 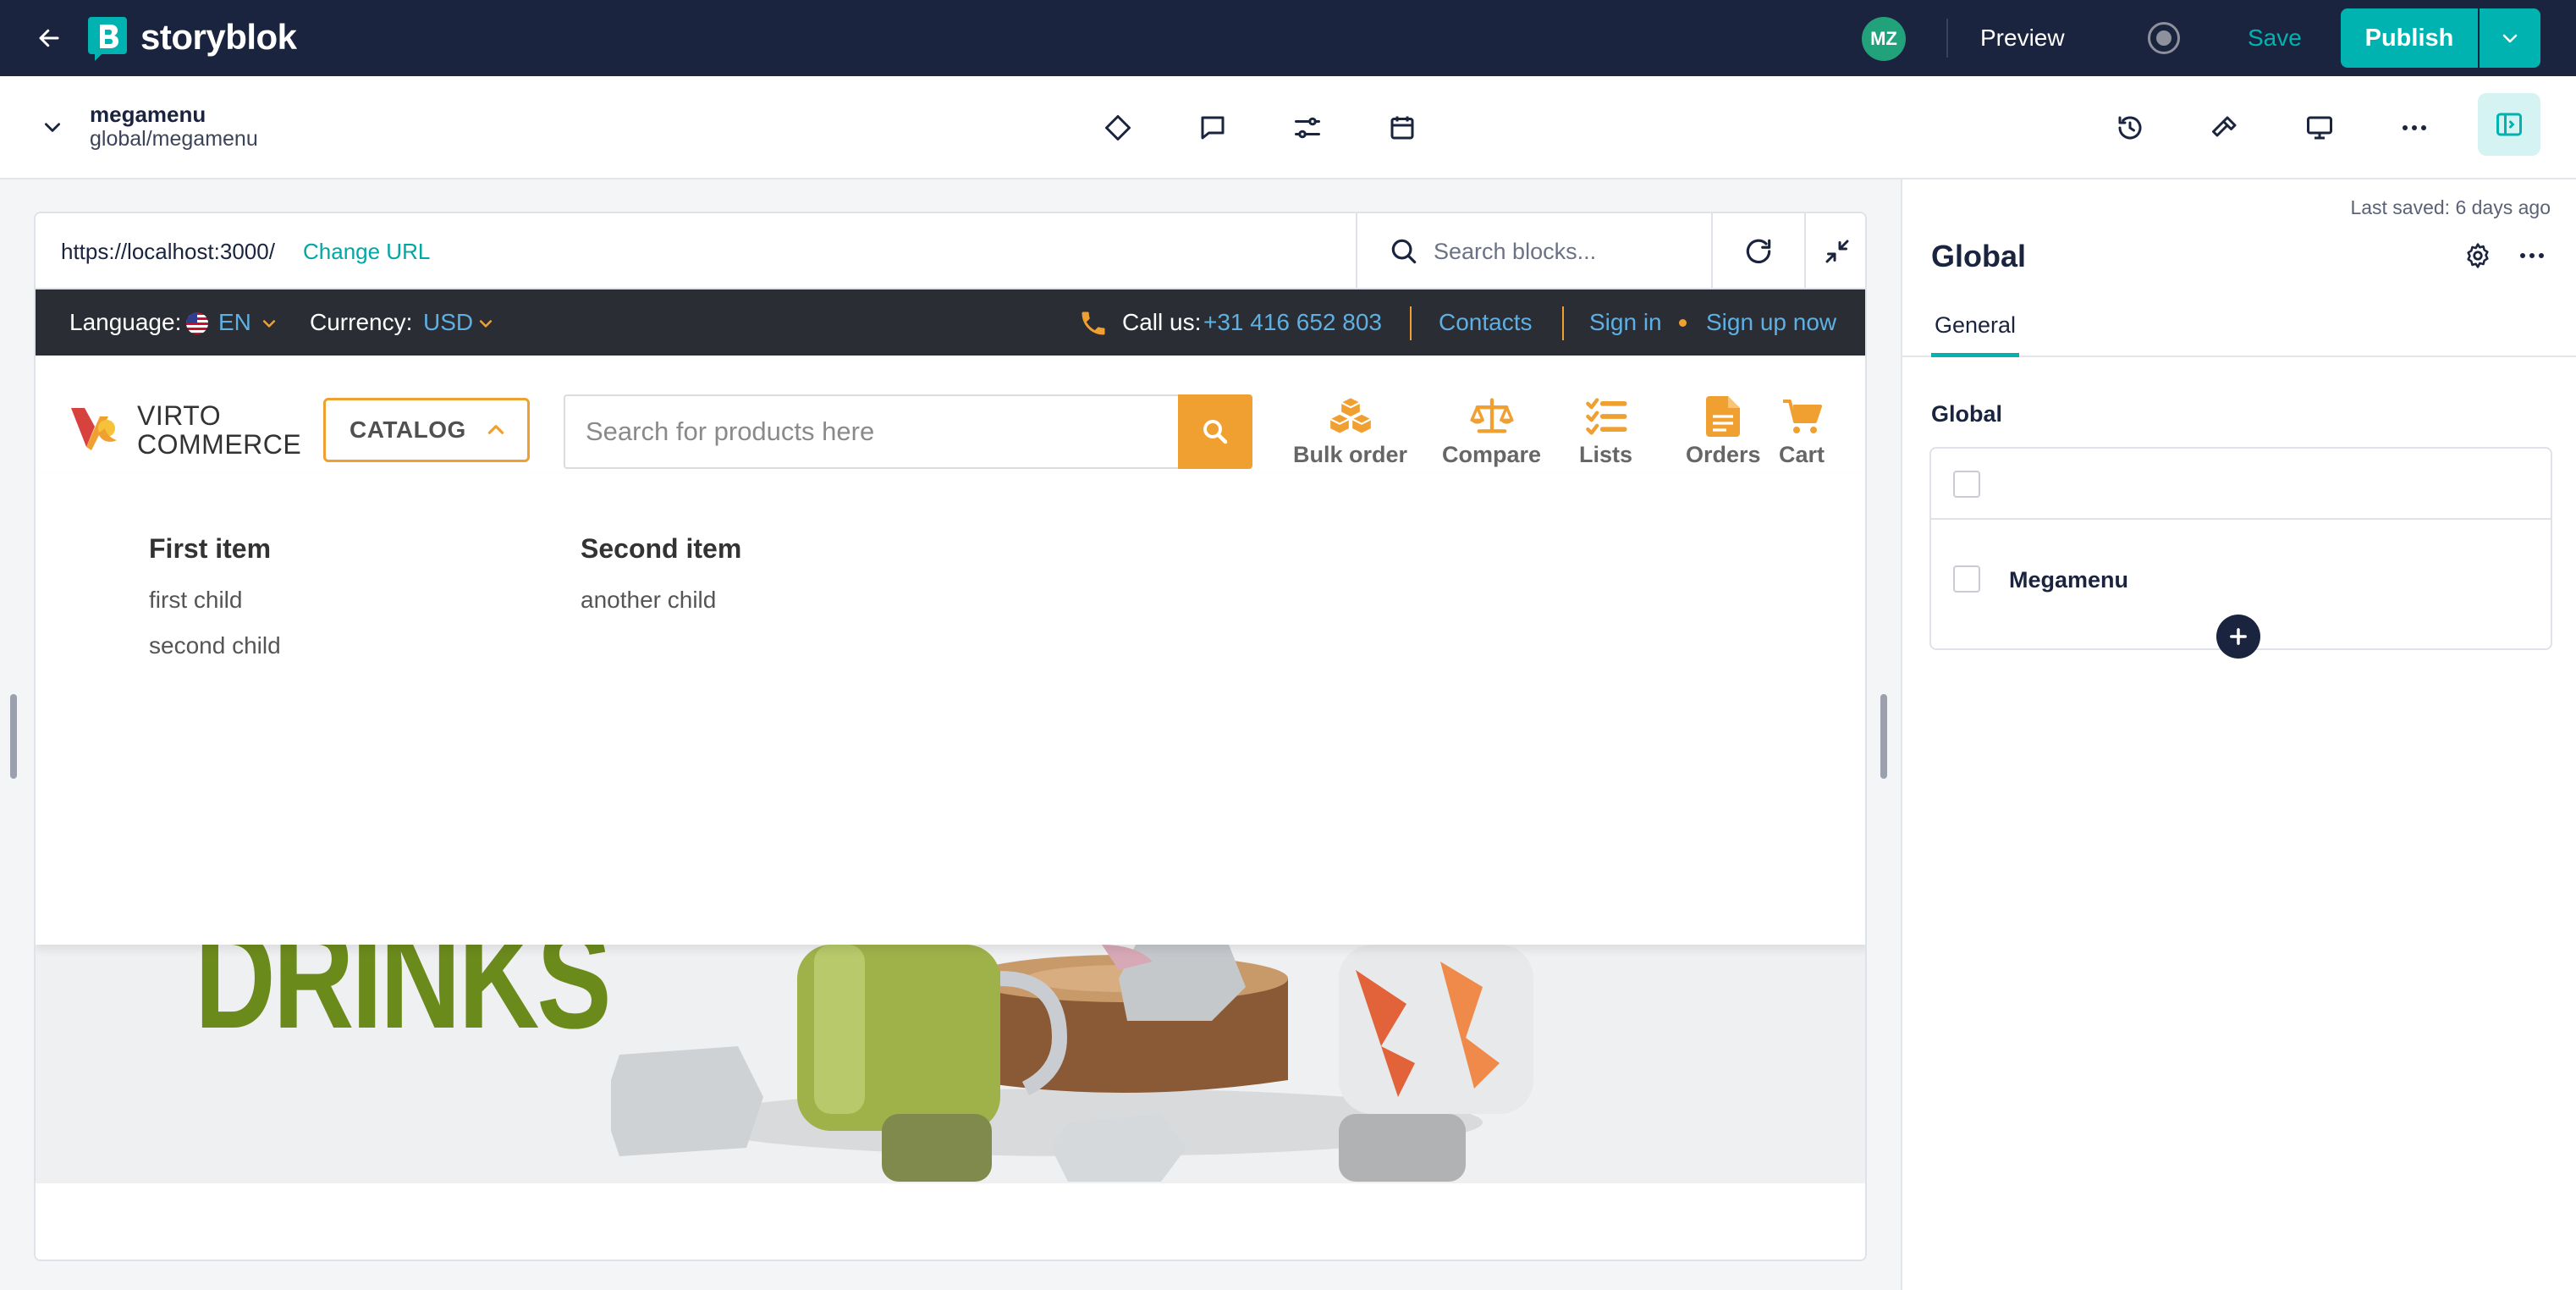 I want to click on record-icon, so click(x=2164, y=38).